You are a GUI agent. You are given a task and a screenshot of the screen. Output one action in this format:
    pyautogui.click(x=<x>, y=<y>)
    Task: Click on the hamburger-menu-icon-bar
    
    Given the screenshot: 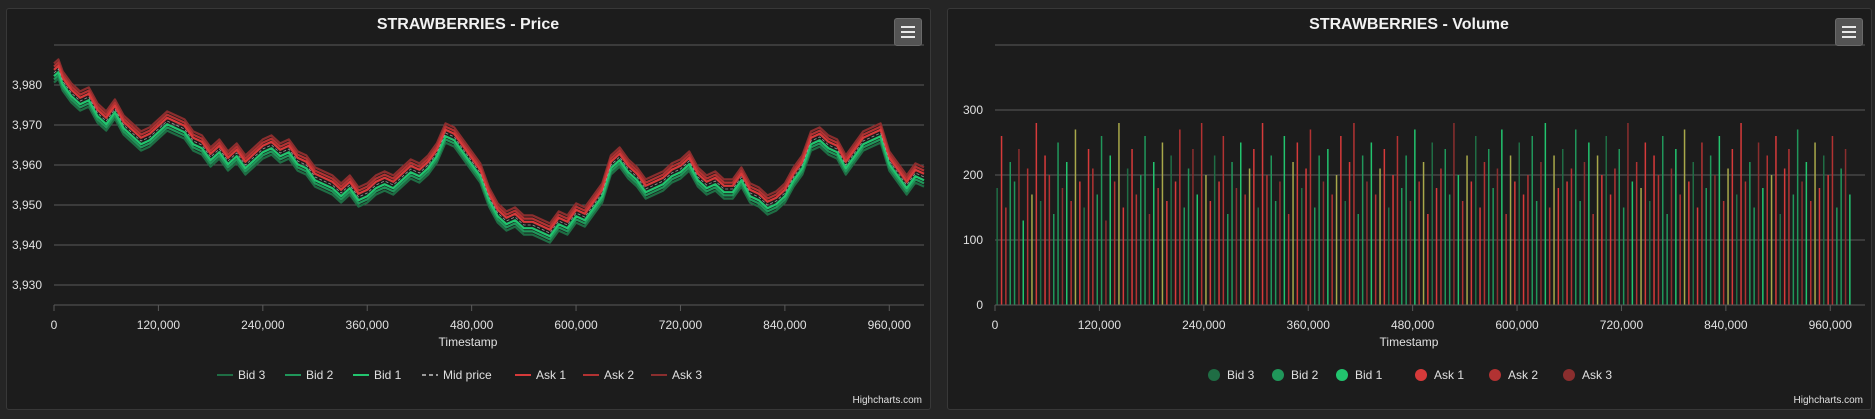 What is the action you would take?
    pyautogui.click(x=1849, y=37)
    